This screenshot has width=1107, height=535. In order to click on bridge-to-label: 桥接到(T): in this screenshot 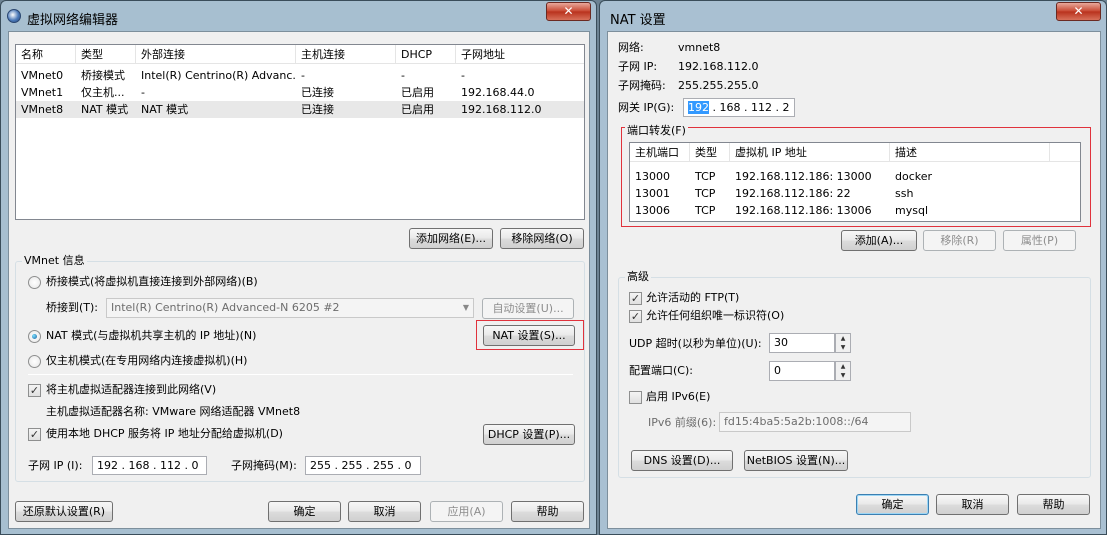, I will do `click(72, 307)`.